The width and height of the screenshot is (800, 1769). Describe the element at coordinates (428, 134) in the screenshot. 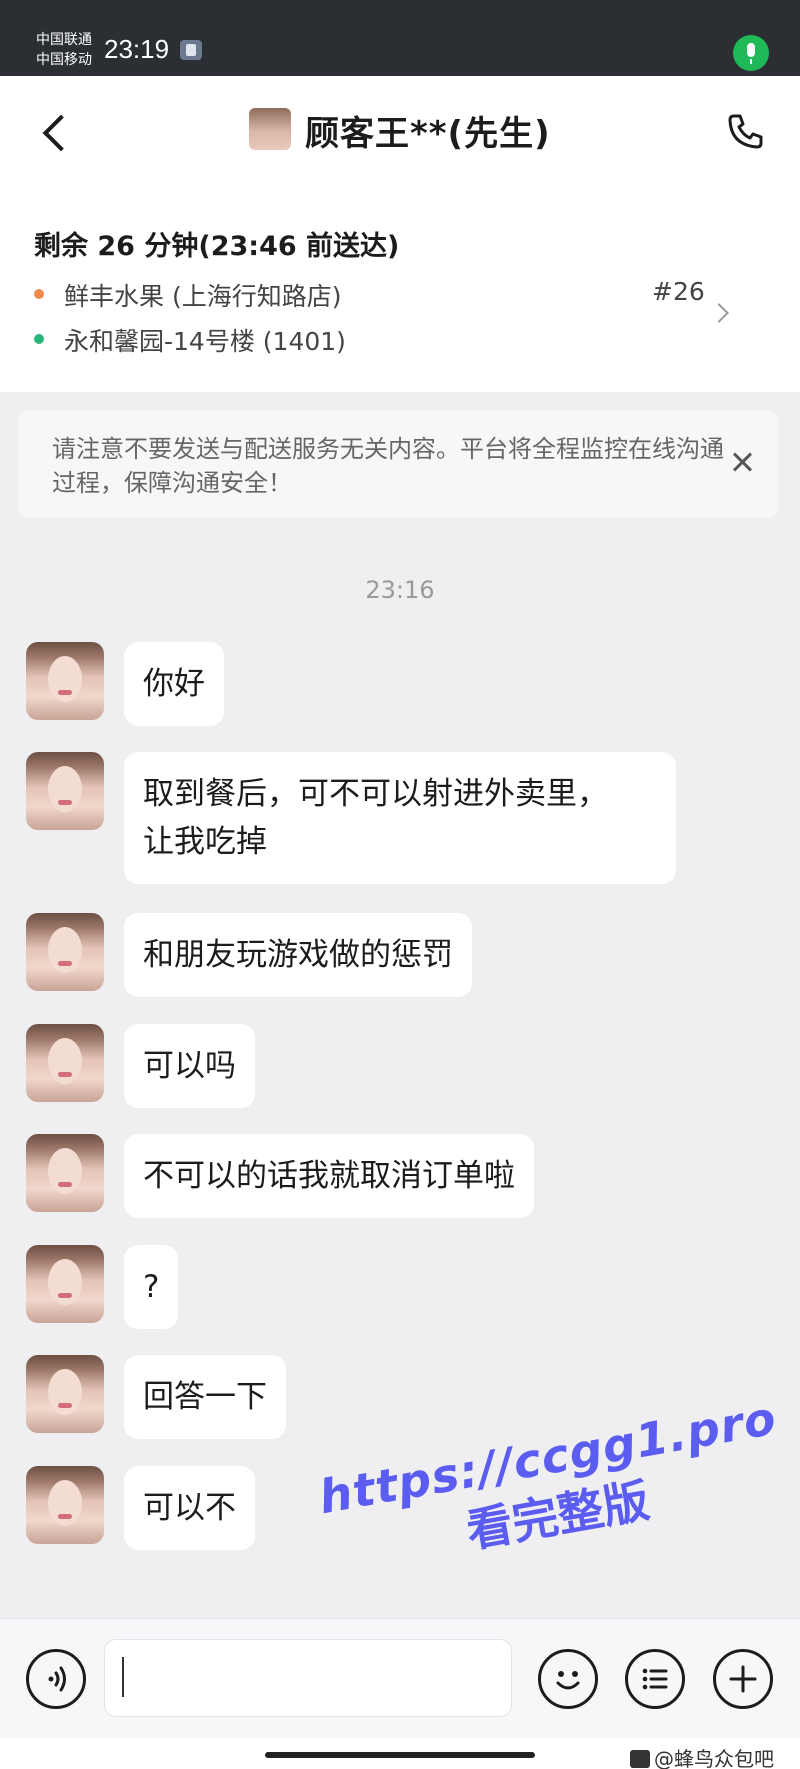

I see `page-title: 顾客王**(先生)` at that location.